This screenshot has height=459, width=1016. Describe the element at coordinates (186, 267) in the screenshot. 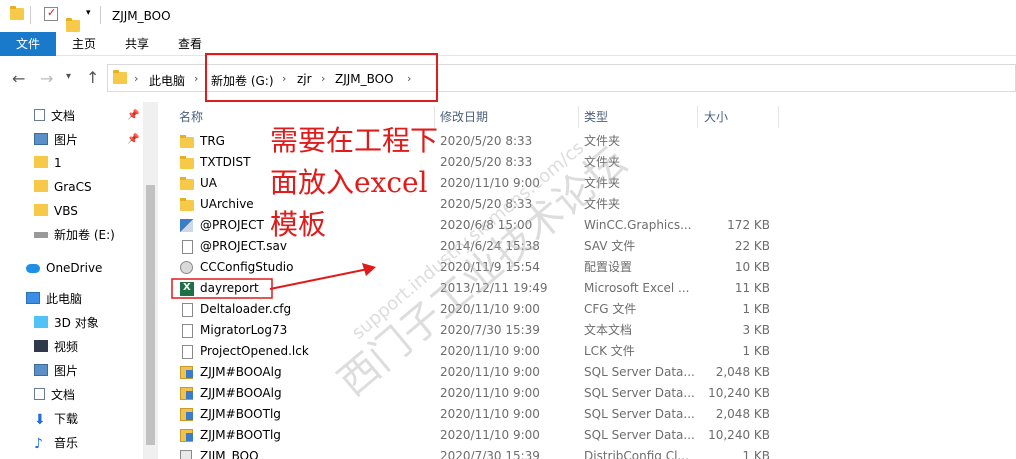

I see `config-settings-icon` at that location.